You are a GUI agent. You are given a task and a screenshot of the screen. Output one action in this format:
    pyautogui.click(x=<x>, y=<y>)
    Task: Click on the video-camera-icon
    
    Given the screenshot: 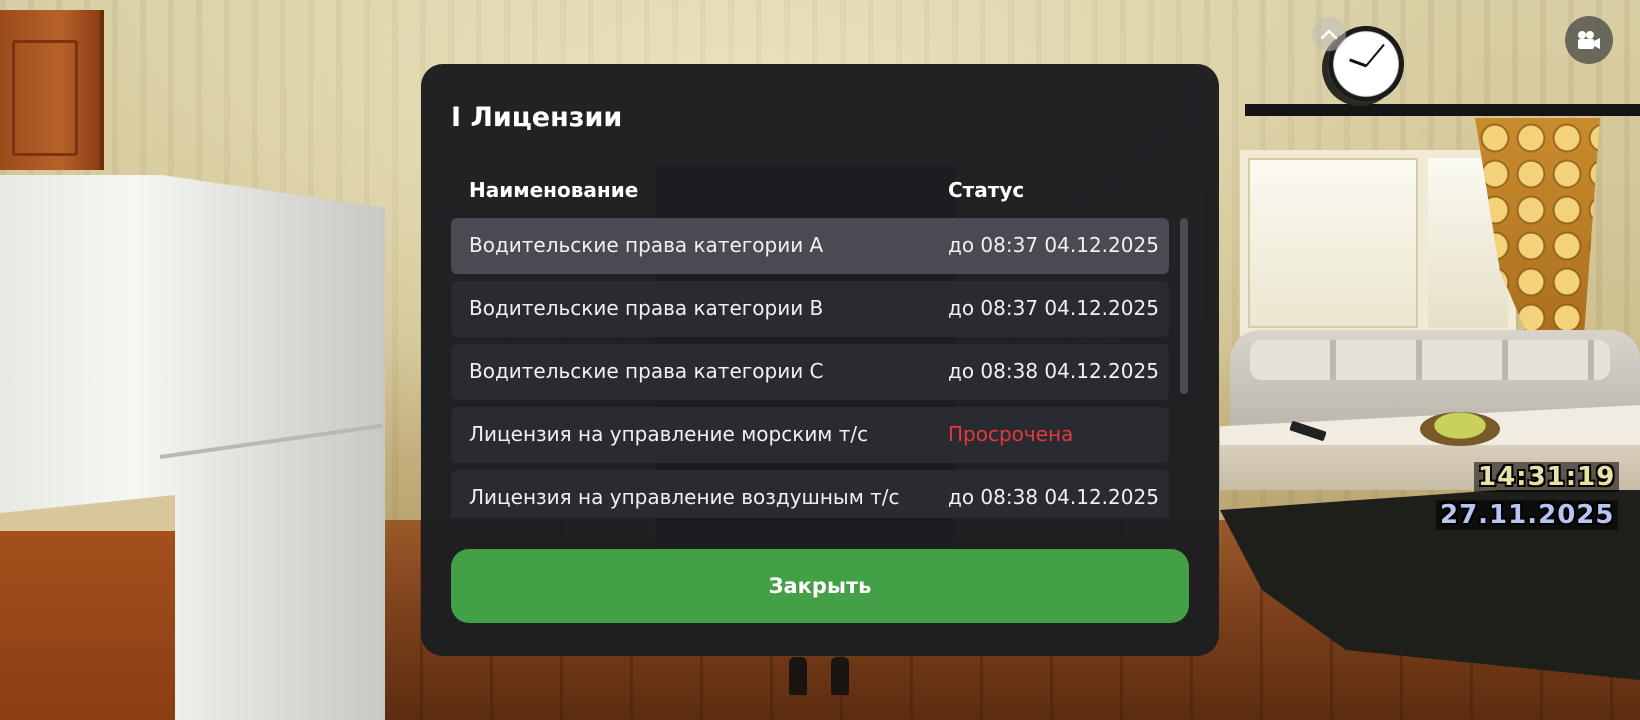 What is the action you would take?
    pyautogui.click(x=1589, y=40)
    